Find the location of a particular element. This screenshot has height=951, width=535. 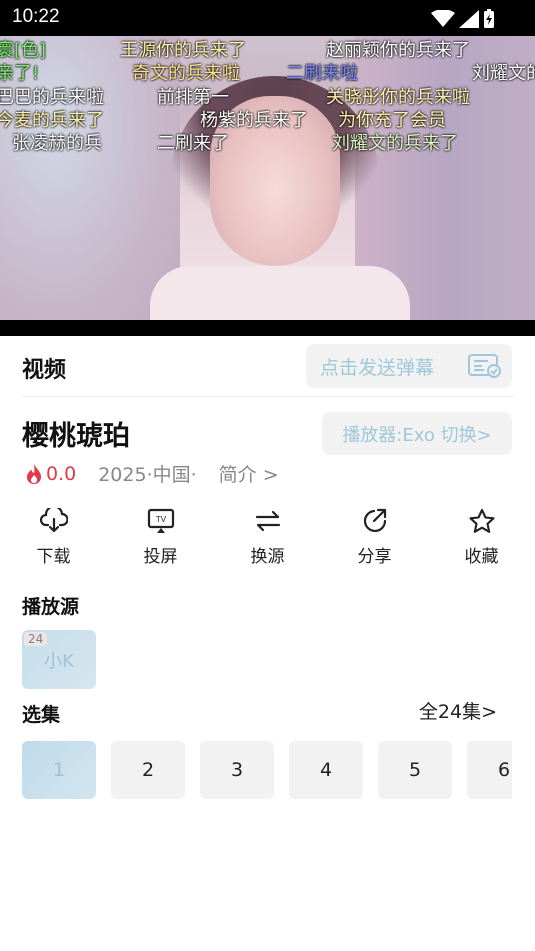

switch-source-button: 换源 is located at coordinates (268, 537).